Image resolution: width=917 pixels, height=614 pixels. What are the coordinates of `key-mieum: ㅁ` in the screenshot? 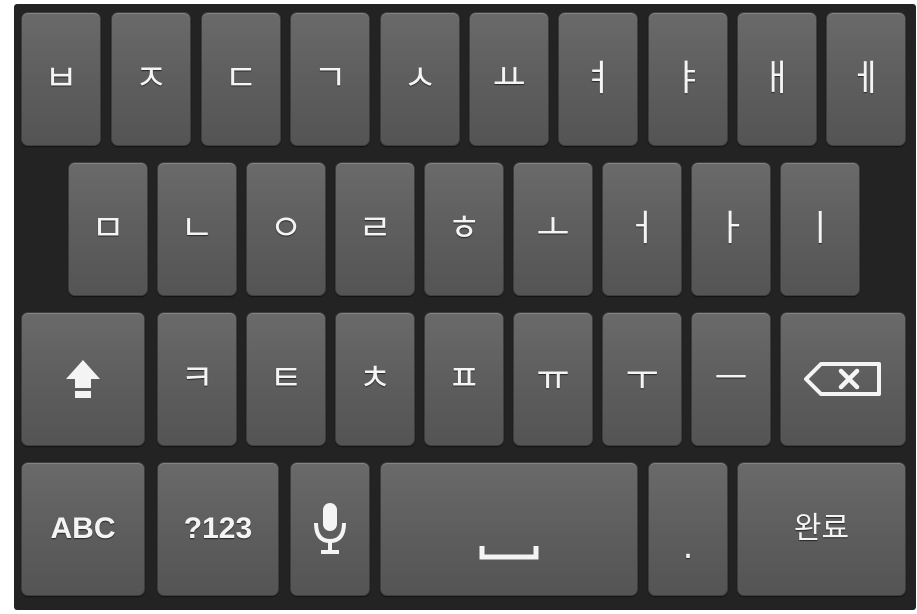 It's located at (108, 229).